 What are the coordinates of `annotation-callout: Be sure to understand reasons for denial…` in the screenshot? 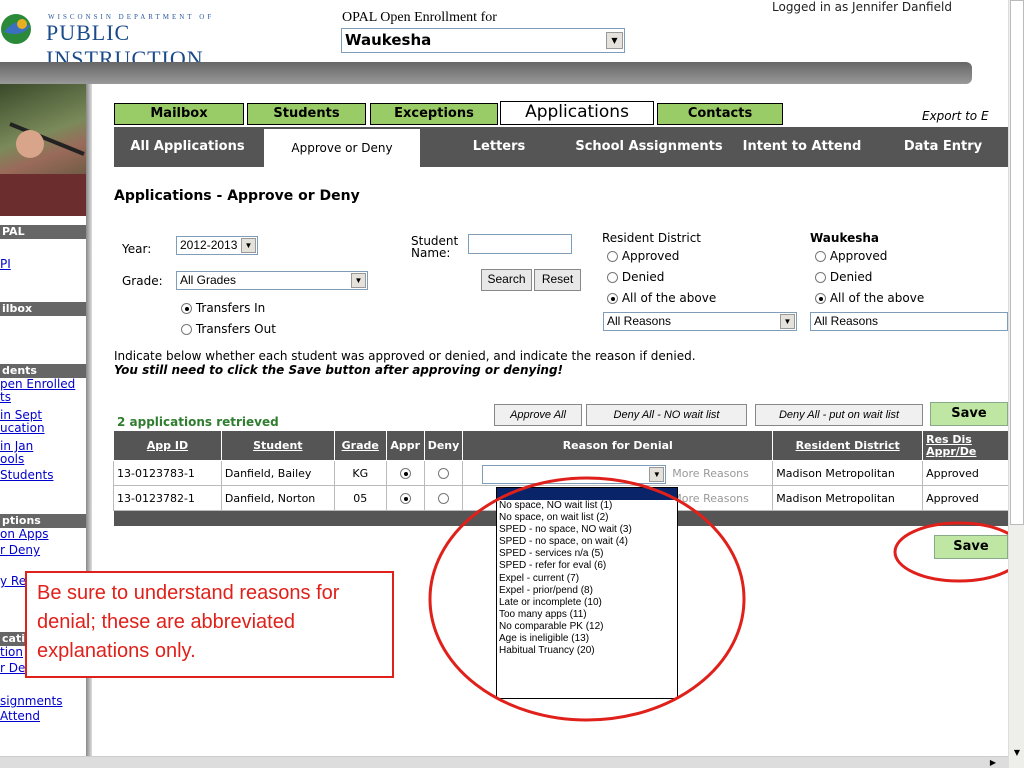 It's located at (209, 624).